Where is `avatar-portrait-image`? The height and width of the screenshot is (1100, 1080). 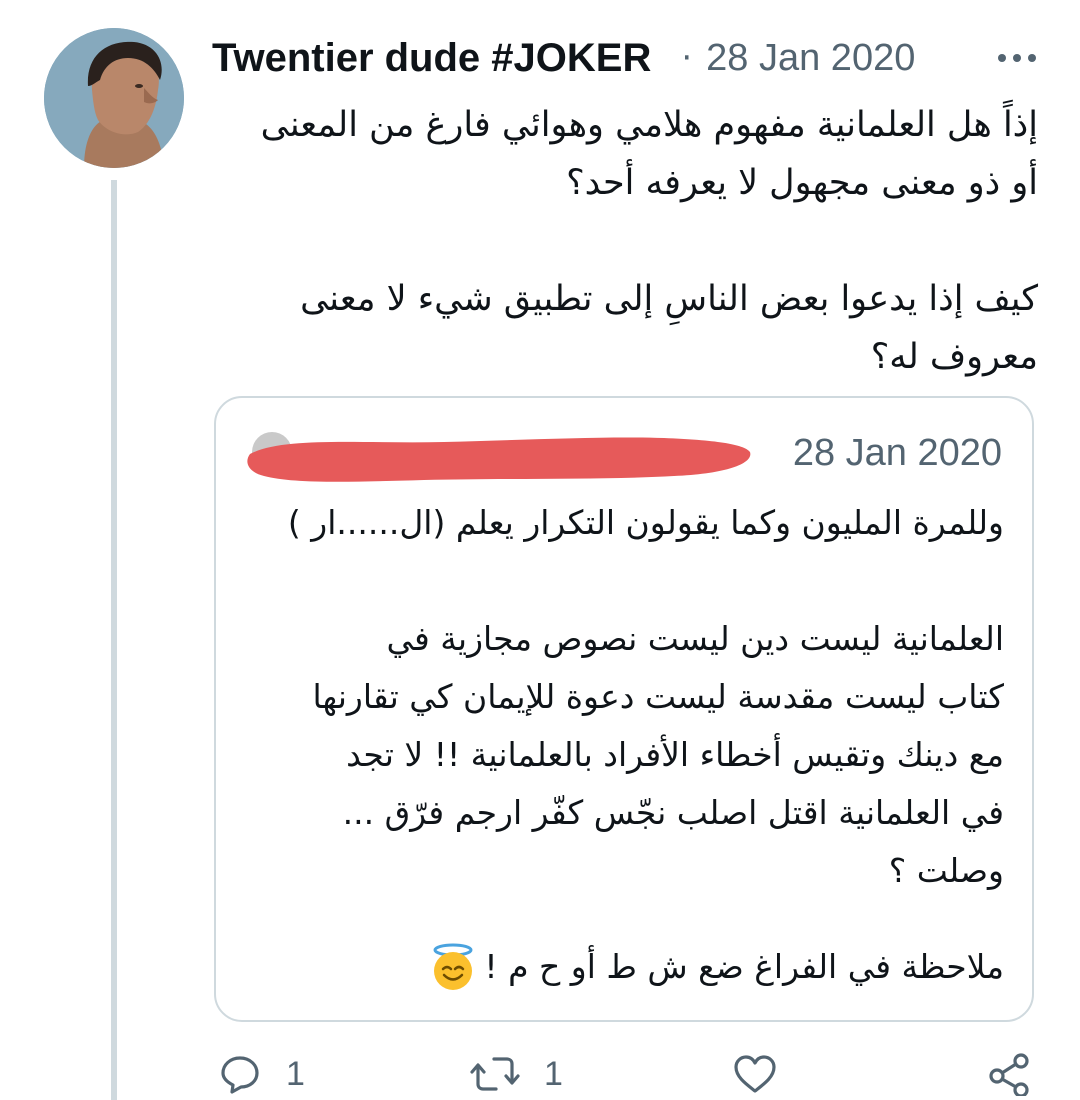 avatar-portrait-image is located at coordinates (114, 98).